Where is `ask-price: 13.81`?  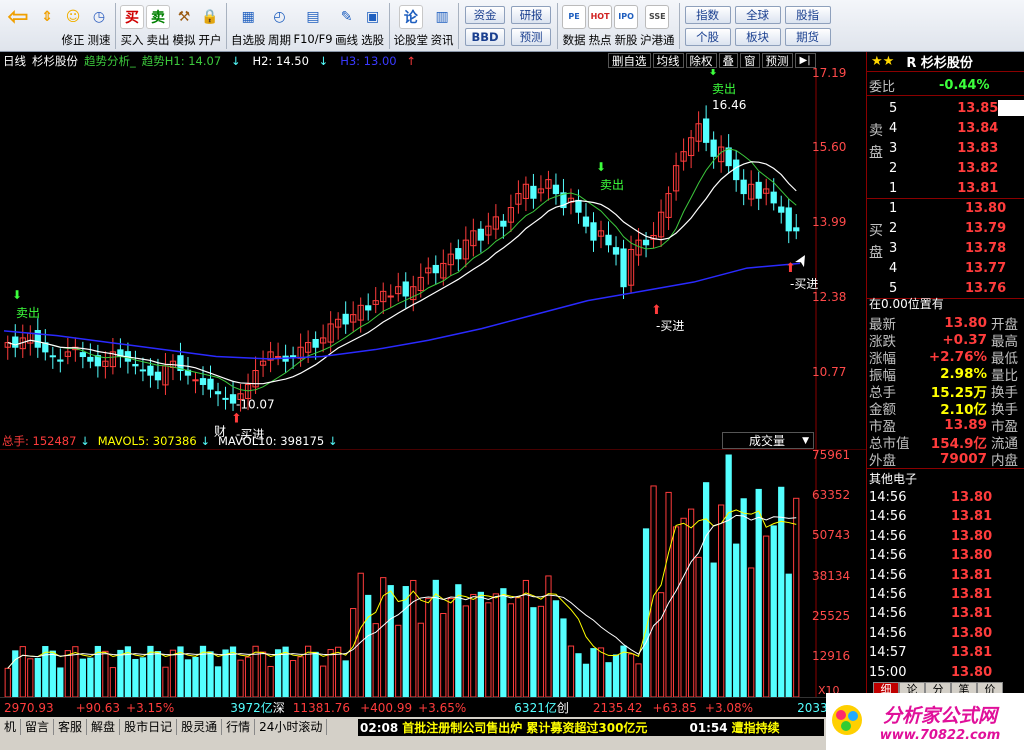
ask-price: 13.81 is located at coordinates (977, 188).